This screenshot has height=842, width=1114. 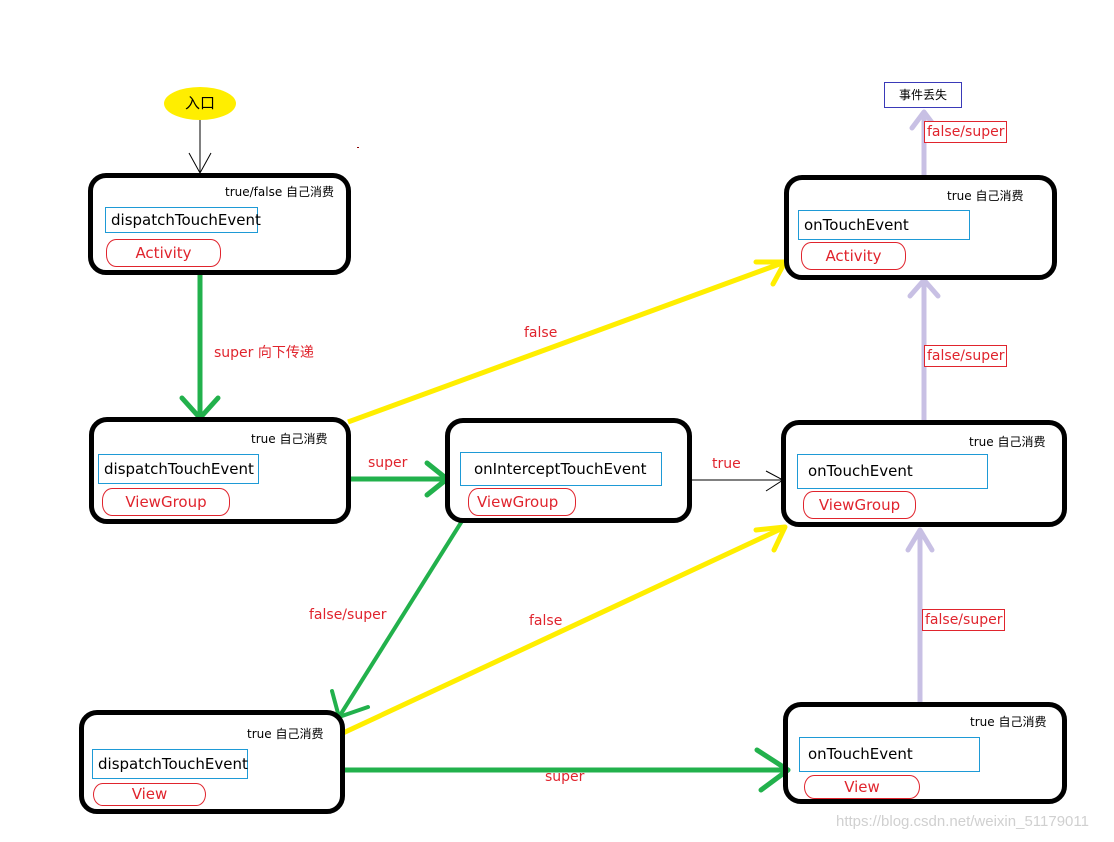 What do you see at coordinates (737, 481) in the screenshot?
I see `edge-intercept-to-viewgroup-ontouch` at bounding box center [737, 481].